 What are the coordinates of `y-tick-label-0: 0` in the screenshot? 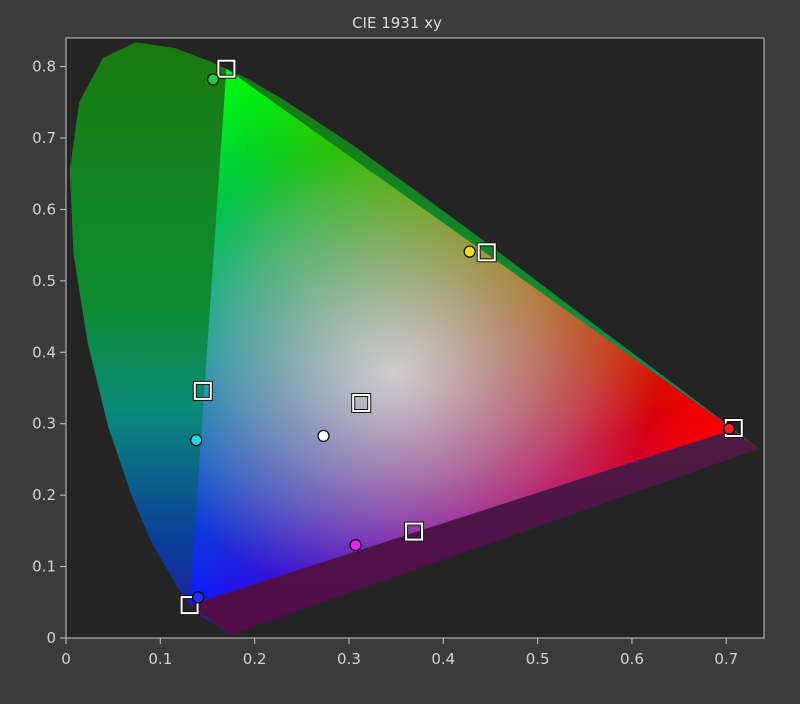 It's located at (51, 638).